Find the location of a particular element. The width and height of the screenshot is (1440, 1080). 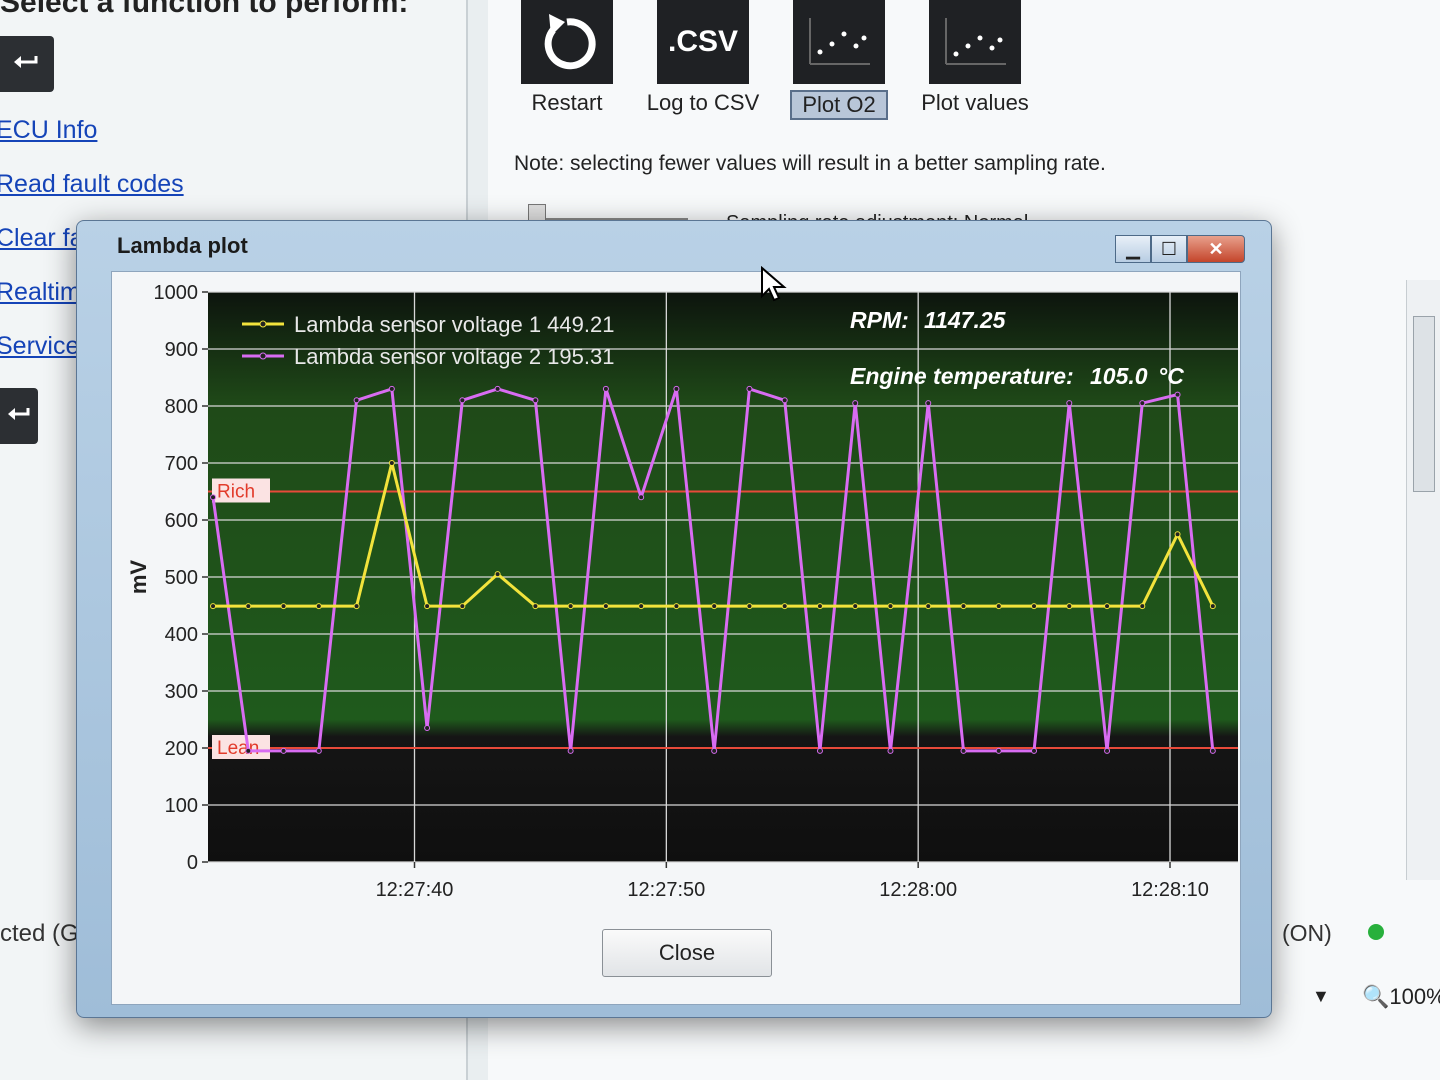

status-indicator is located at coordinates (1376, 932).